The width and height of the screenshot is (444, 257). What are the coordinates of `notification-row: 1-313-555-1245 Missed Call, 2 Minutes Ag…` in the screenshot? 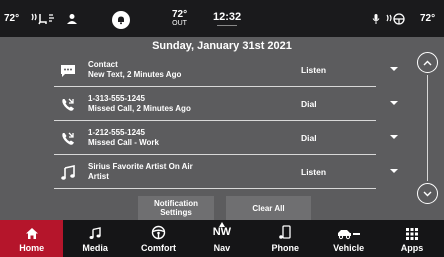 It's located at (226, 104).